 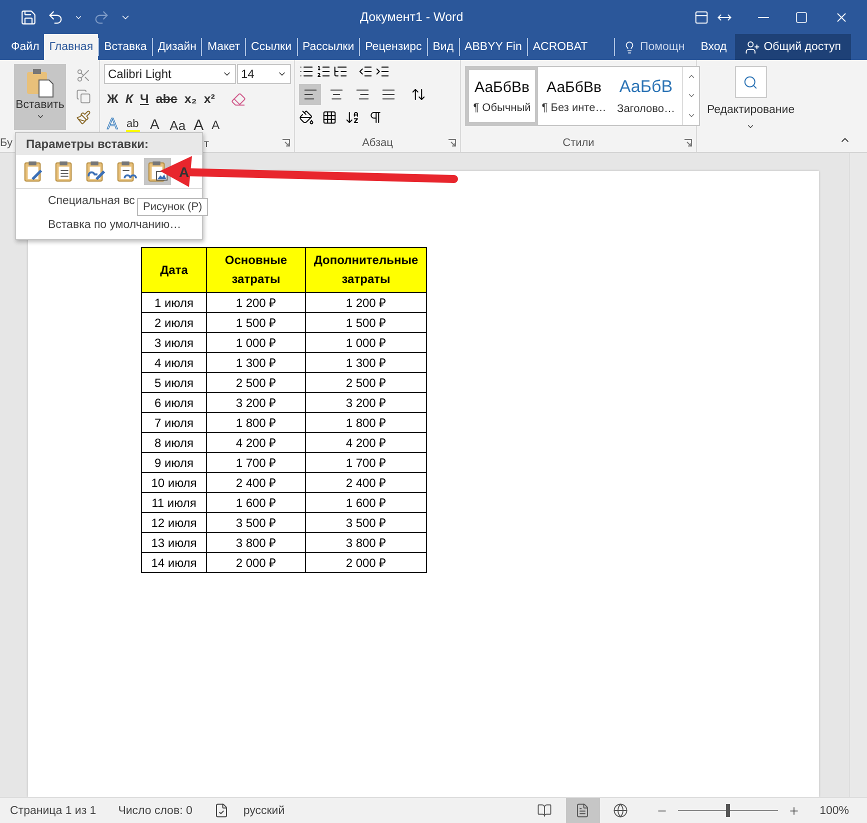 I want to click on bullets-icon, so click(x=306, y=71).